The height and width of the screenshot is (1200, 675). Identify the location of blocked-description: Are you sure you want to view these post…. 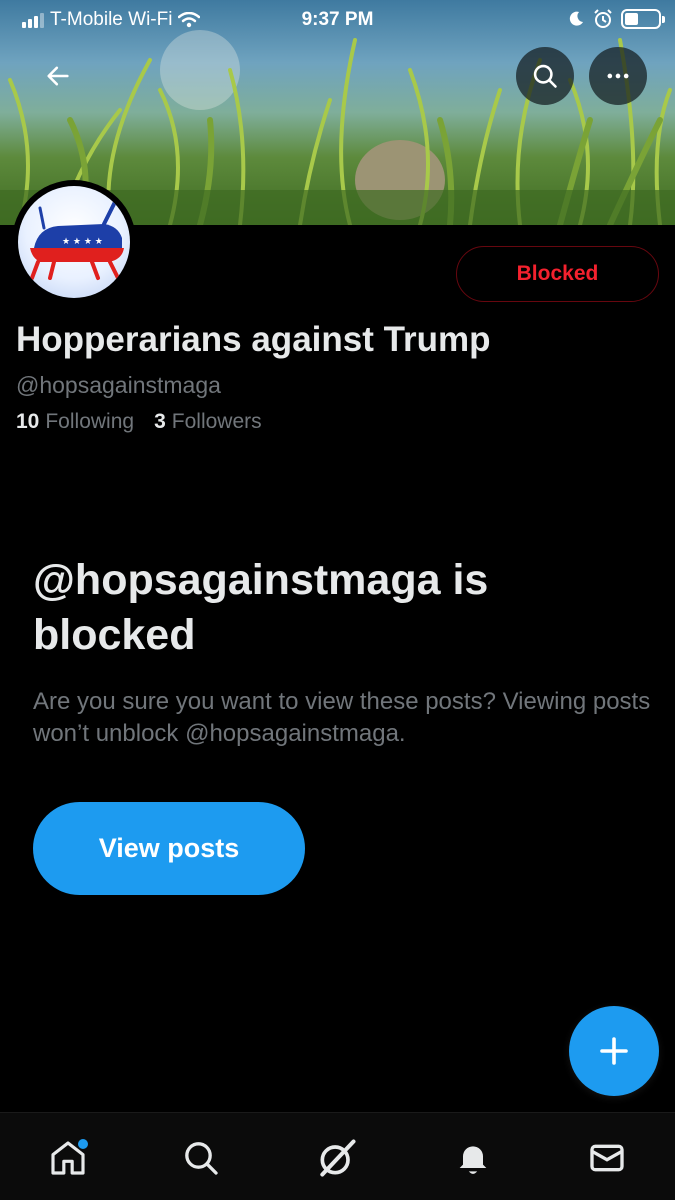
(342, 717).